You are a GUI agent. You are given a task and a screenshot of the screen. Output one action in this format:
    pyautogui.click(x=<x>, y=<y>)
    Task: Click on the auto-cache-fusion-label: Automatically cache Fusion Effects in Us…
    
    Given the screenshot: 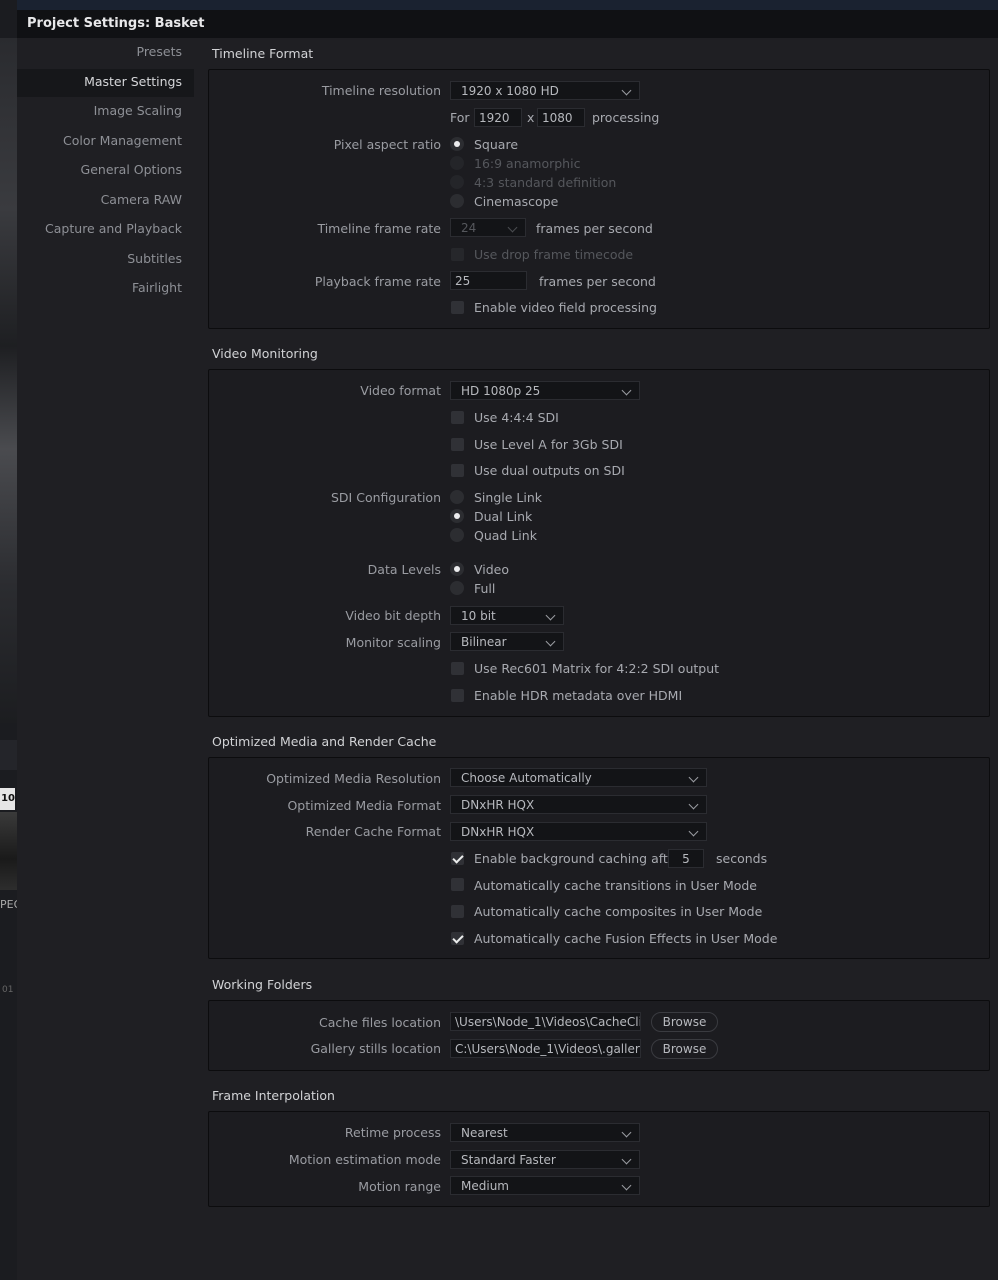 What is the action you would take?
    pyautogui.click(x=626, y=938)
    